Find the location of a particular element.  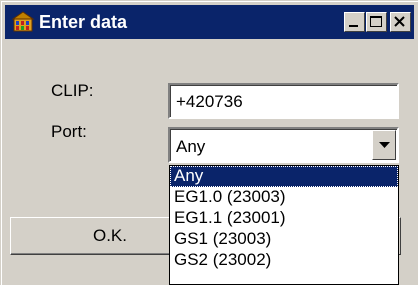

dropdown-item: EG1.0 (23003) is located at coordinates (284, 197).